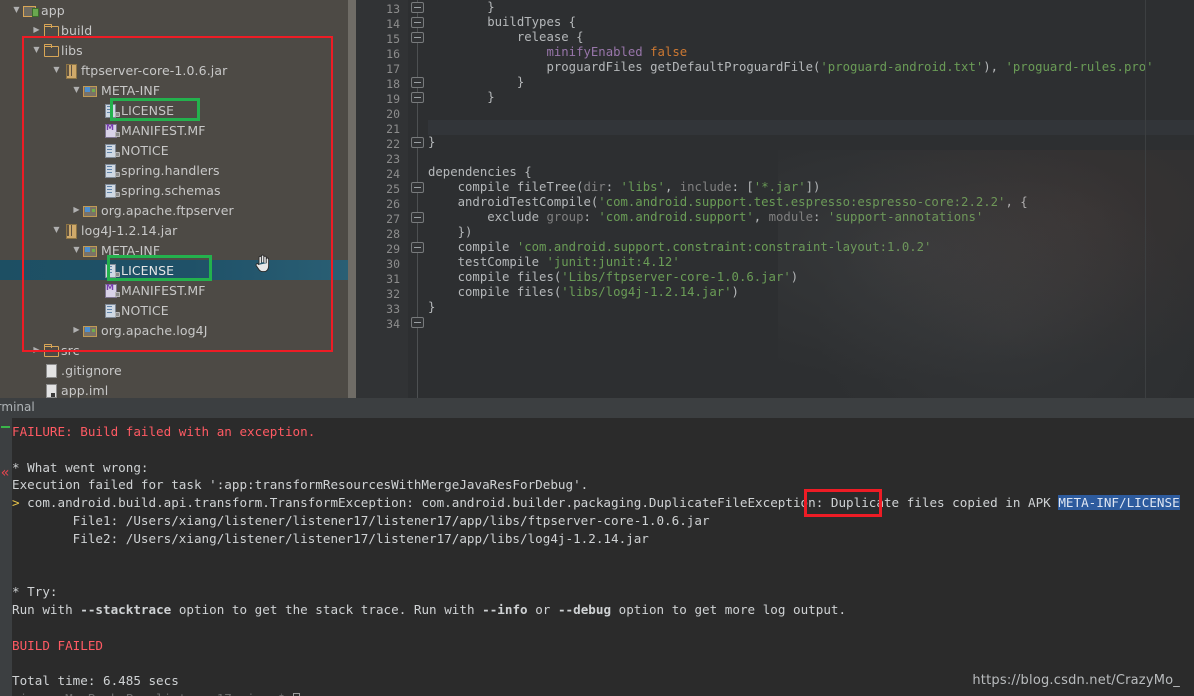 This screenshot has height=696, width=1194. I want to click on tree-item-label: ftpserver-core-1.0.6.jar, so click(154, 70).